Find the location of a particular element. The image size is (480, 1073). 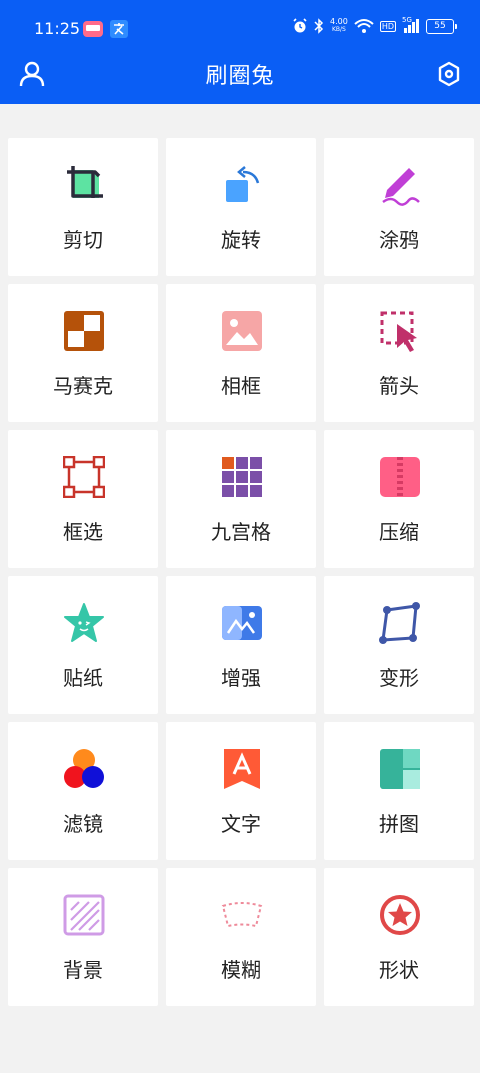

tool-frame: 相框 is located at coordinates (241, 353).